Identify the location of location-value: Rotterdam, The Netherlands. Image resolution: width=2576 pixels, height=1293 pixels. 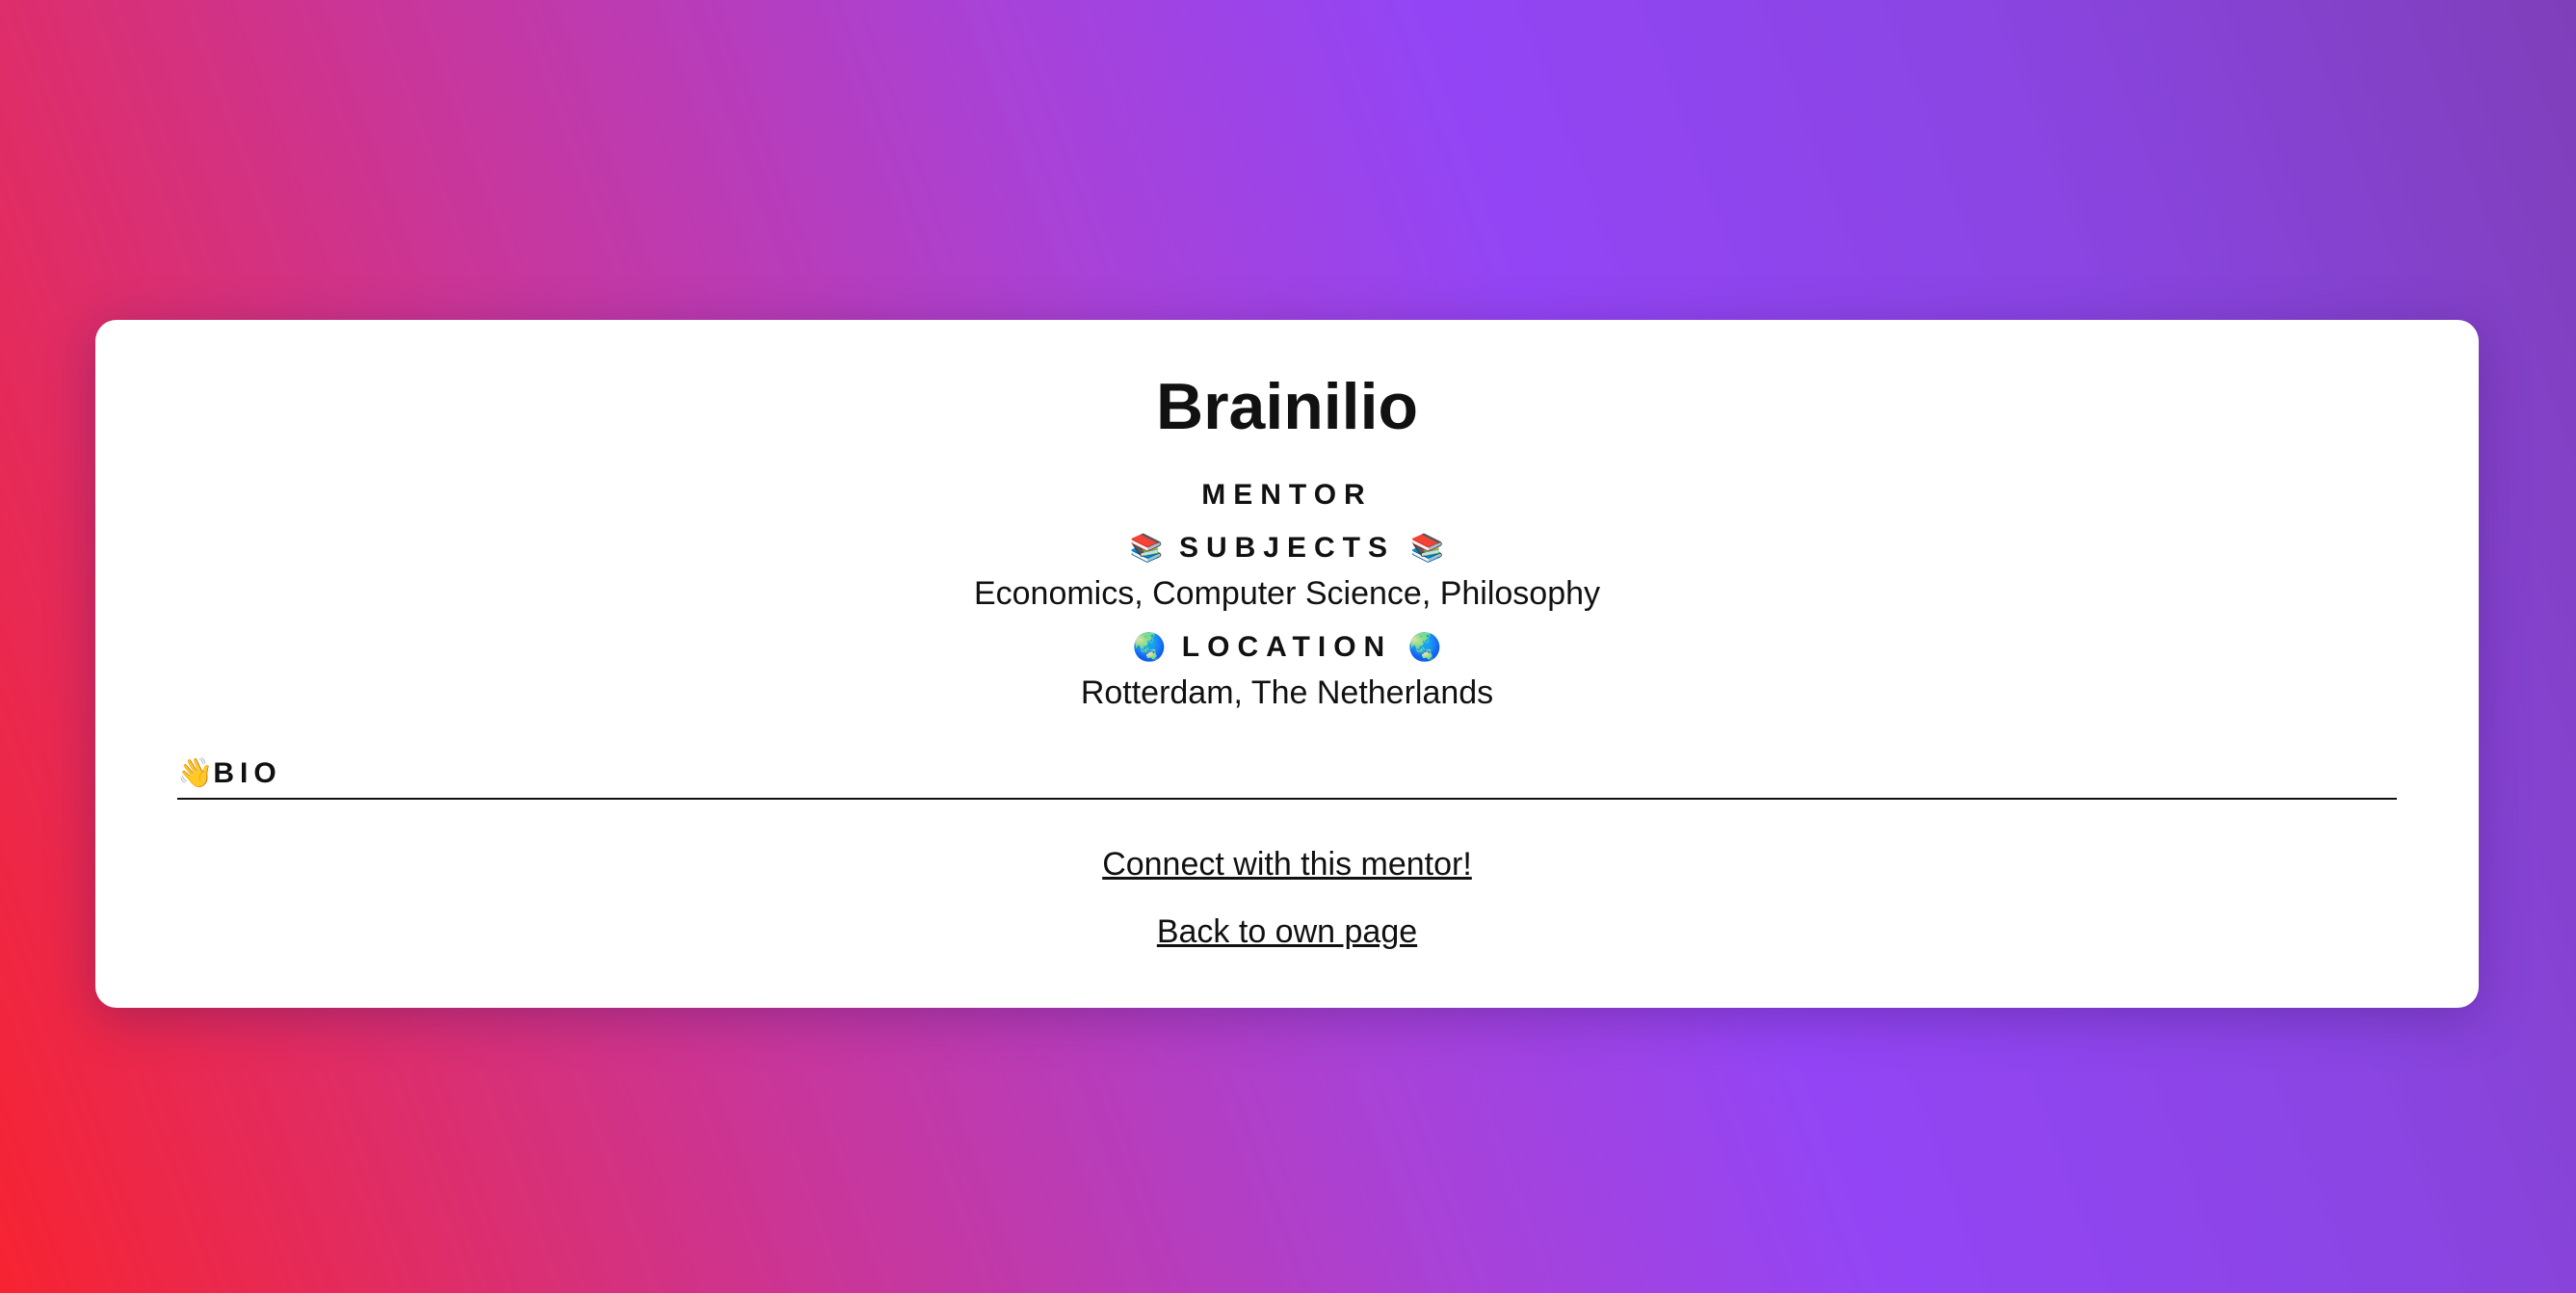
(1287, 692).